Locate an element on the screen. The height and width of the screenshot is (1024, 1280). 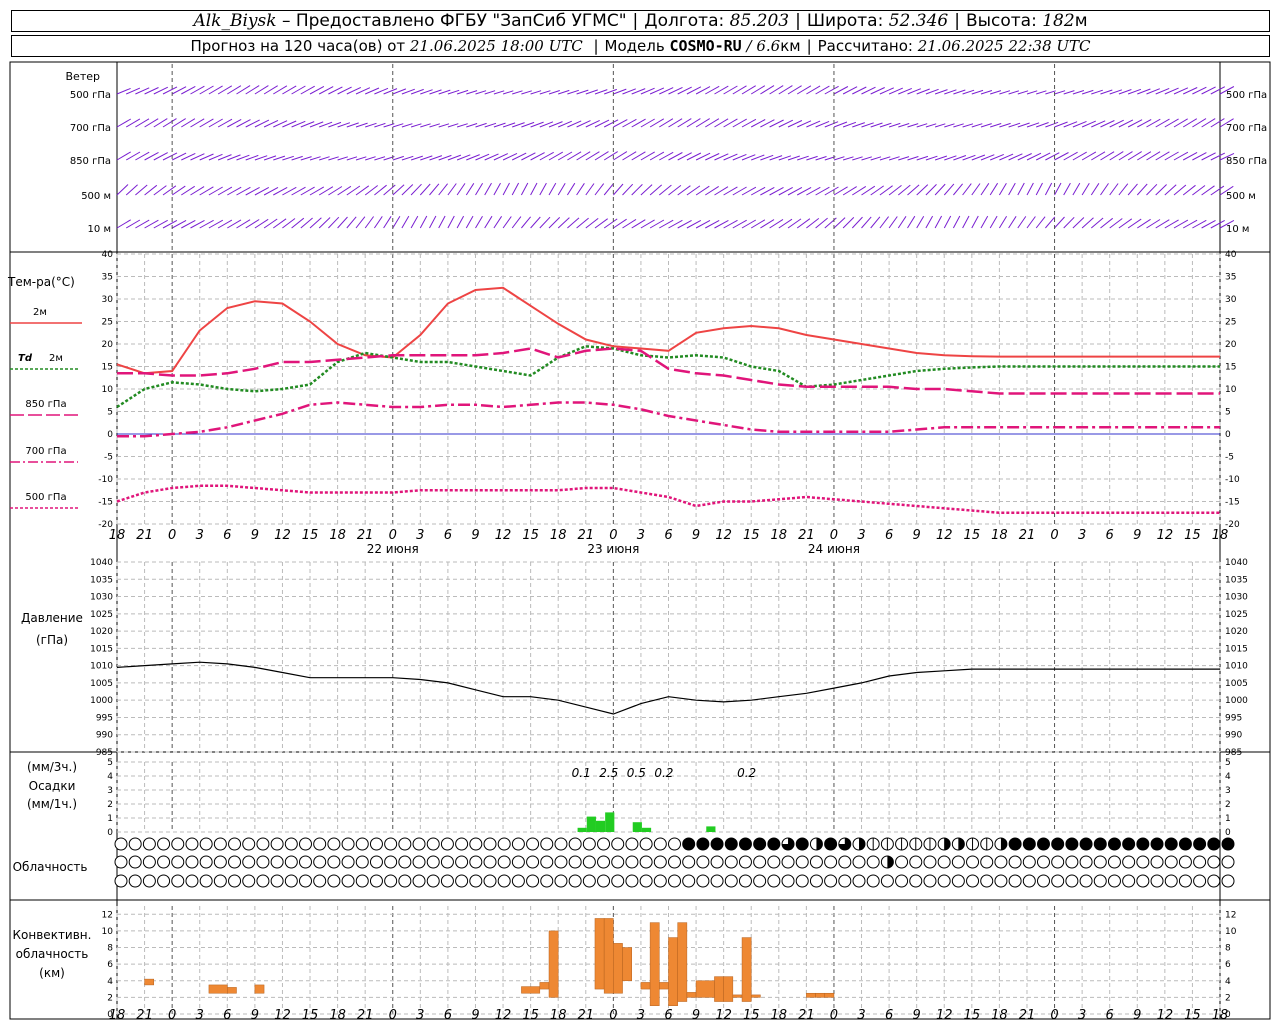
wind-level-label: 10 м is located at coordinates (99, 229).